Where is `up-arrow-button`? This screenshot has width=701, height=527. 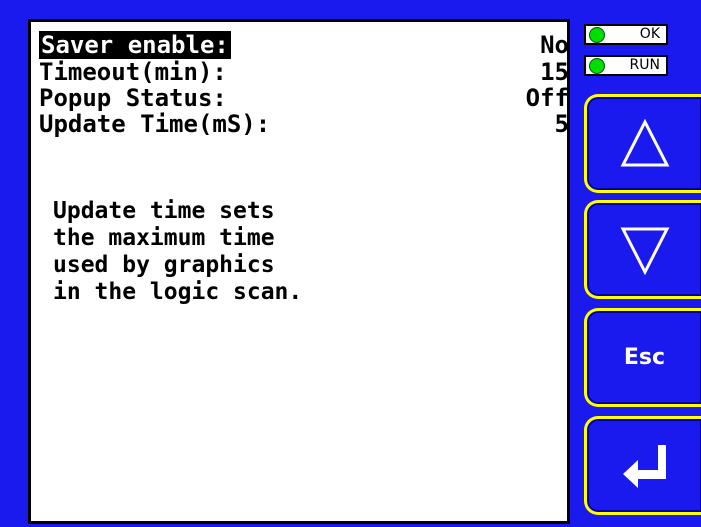
up-arrow-button is located at coordinates (642, 143).